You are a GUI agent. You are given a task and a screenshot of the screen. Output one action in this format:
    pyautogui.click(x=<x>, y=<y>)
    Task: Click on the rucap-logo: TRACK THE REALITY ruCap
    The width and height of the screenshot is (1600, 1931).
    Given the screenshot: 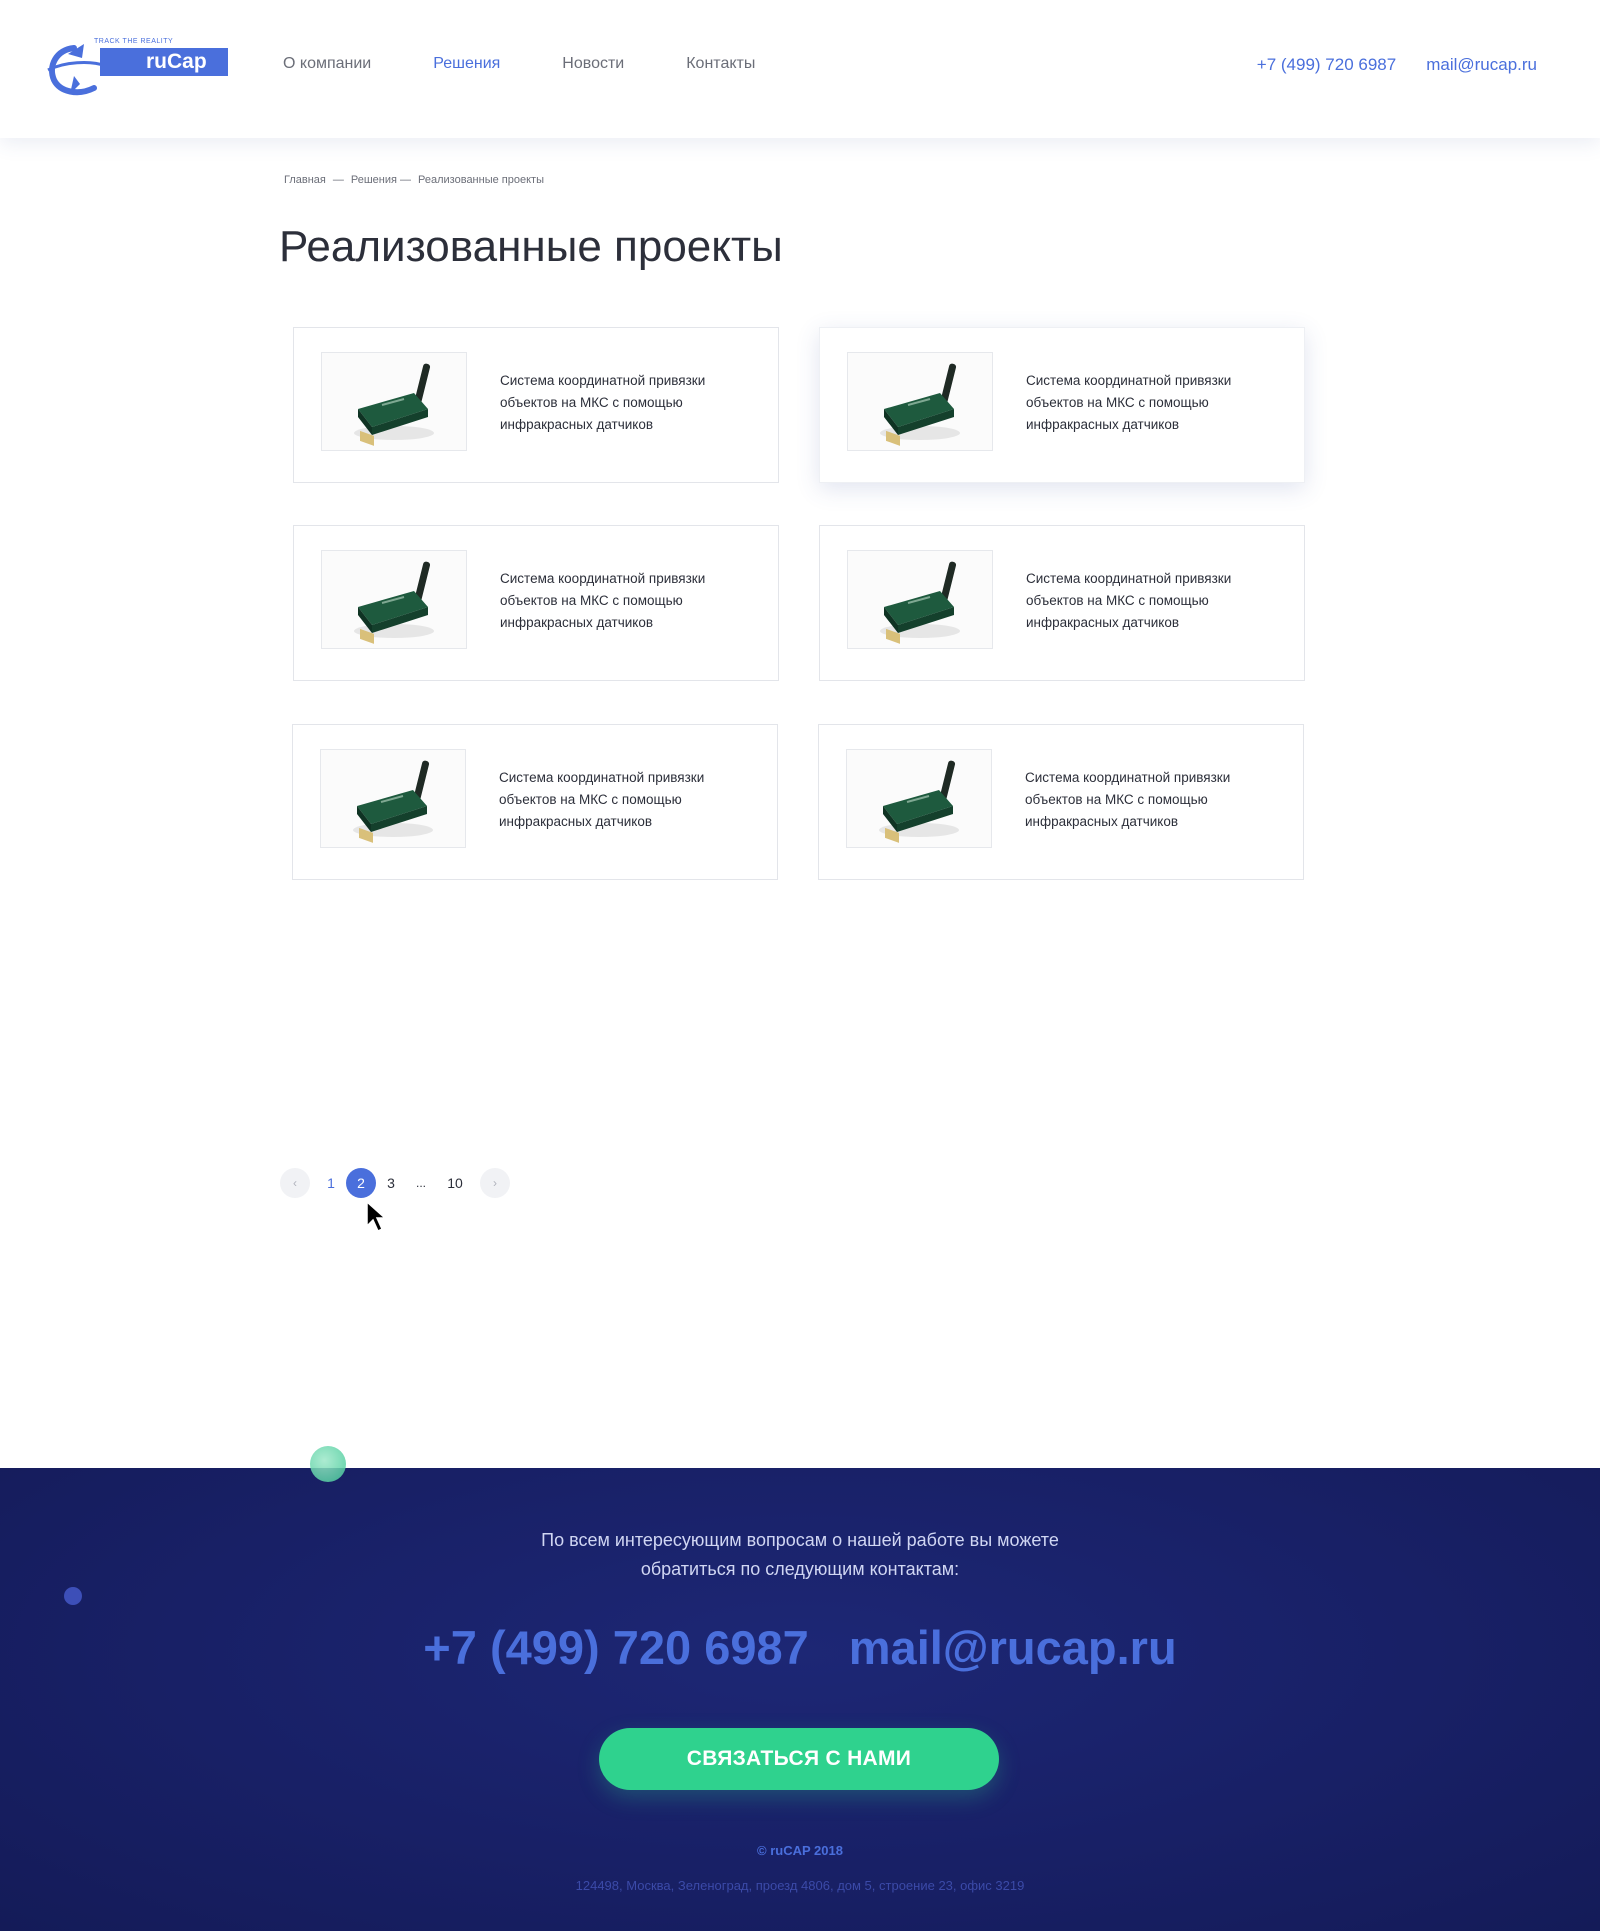 What is the action you would take?
    pyautogui.click(x=136, y=72)
    